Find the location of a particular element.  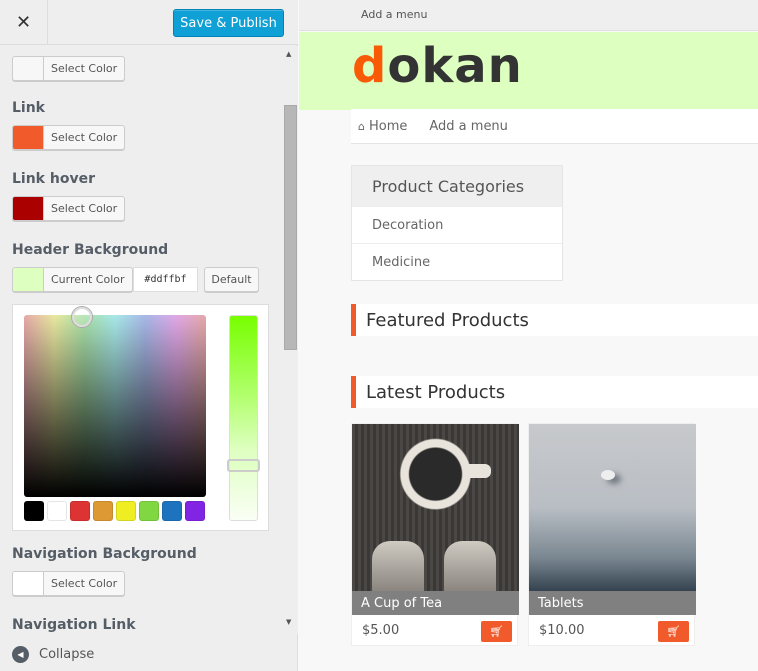

lightness-handle is located at coordinates (243, 465).